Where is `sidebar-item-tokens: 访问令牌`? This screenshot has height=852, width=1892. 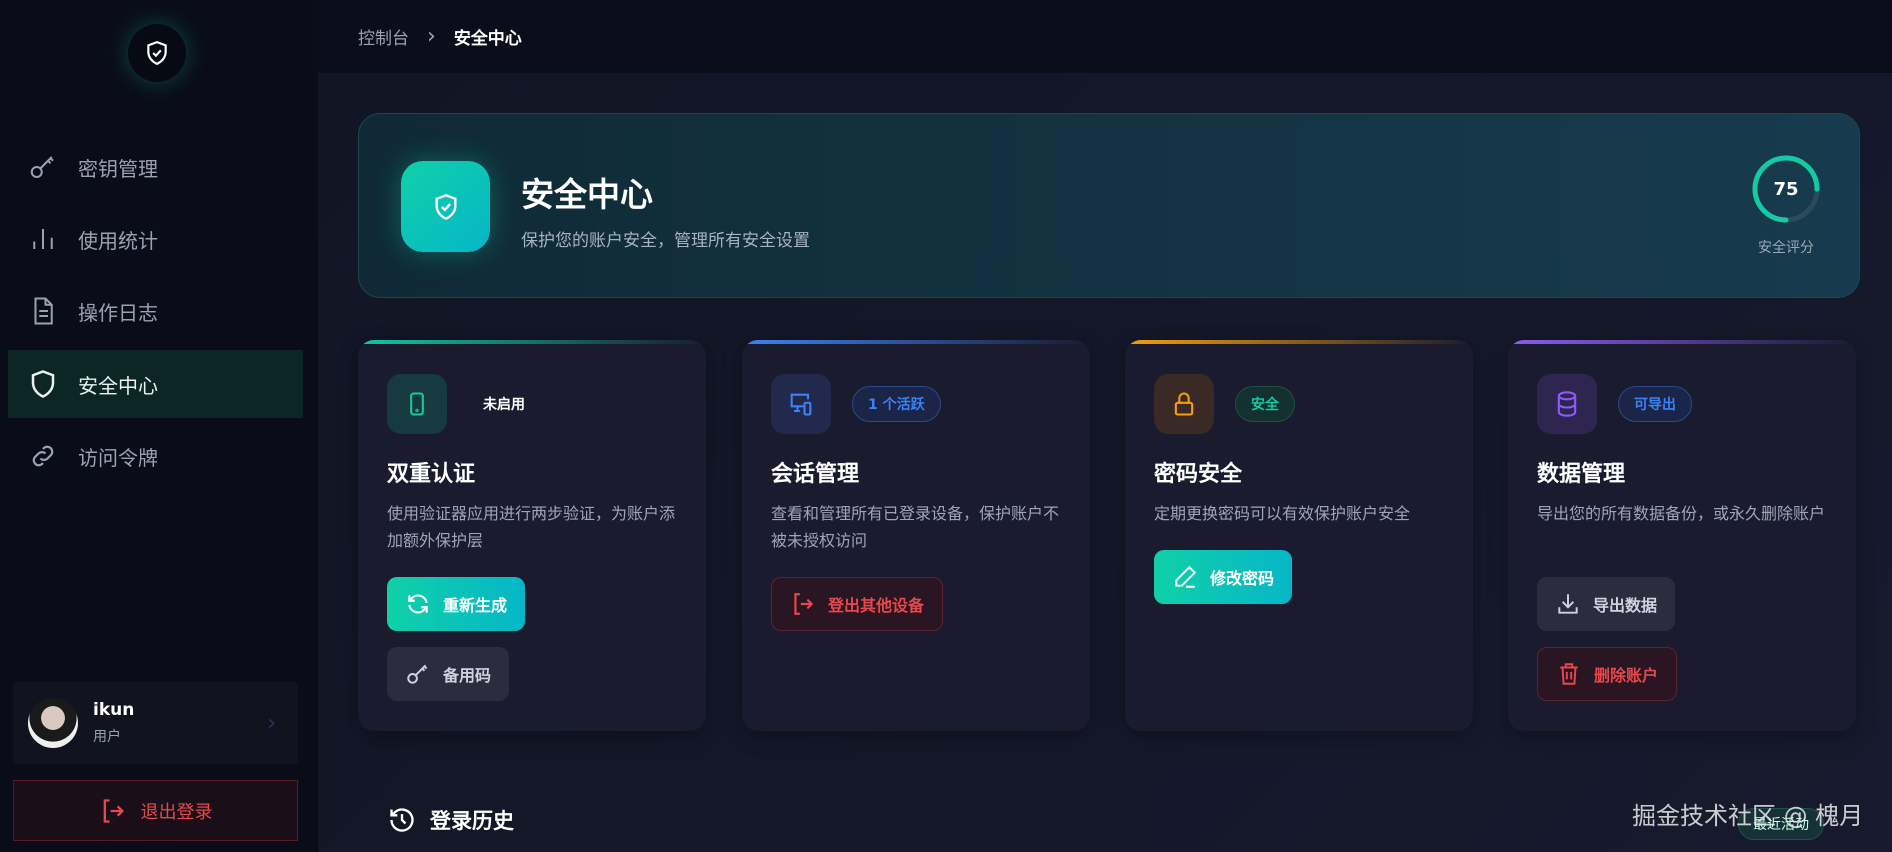
sidebar-item-tokens: 访问令牌 is located at coordinates (155, 456).